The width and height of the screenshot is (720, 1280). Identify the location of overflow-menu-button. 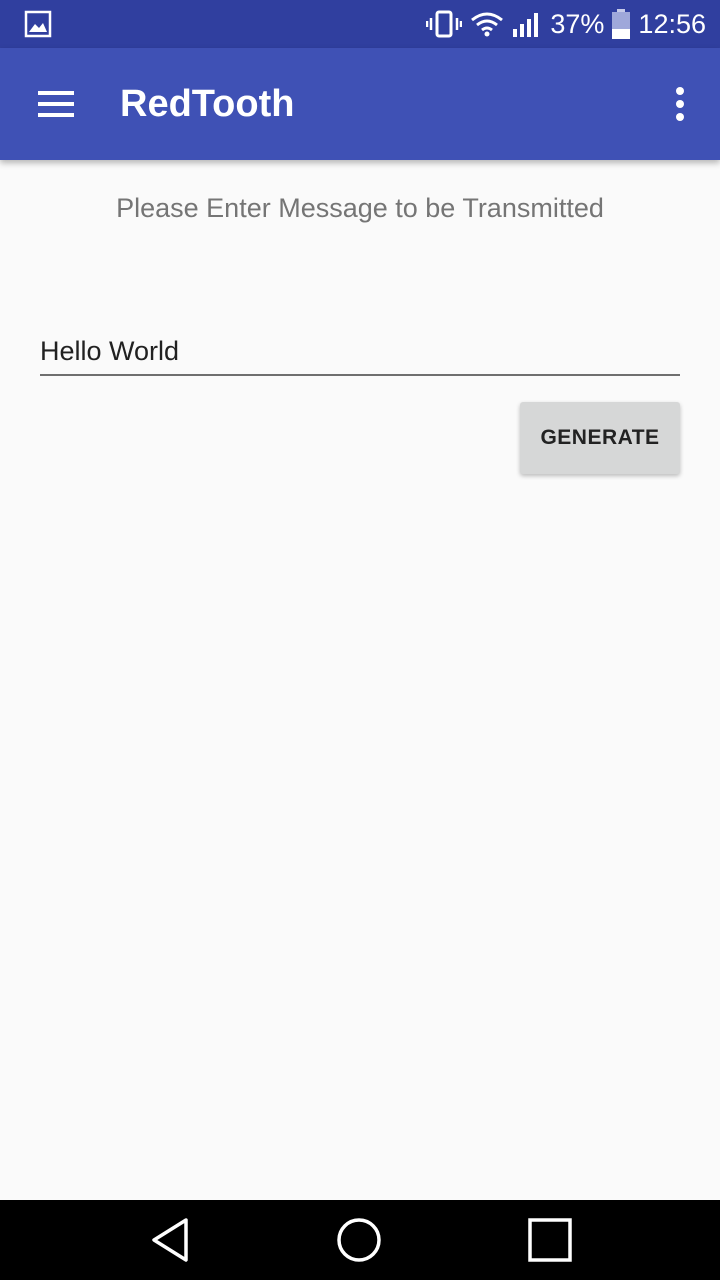
(680, 104).